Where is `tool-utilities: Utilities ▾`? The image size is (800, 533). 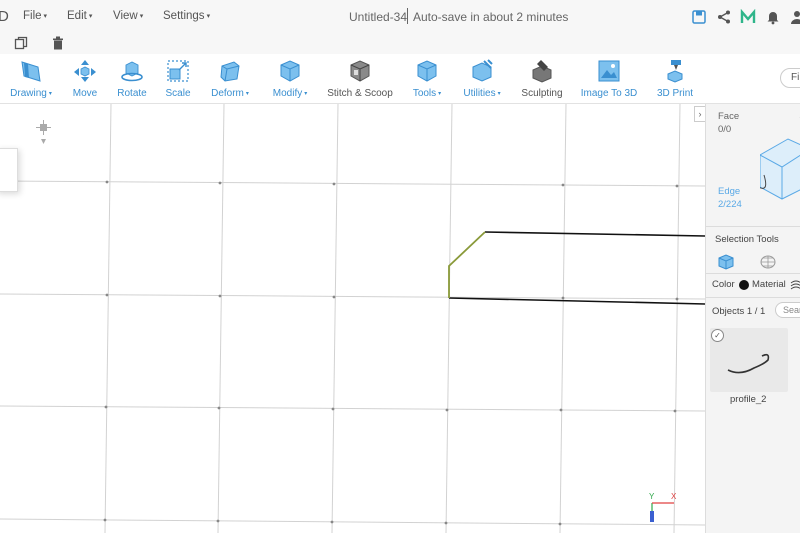
tool-utilities: Utilities ▾ is located at coordinates (482, 78).